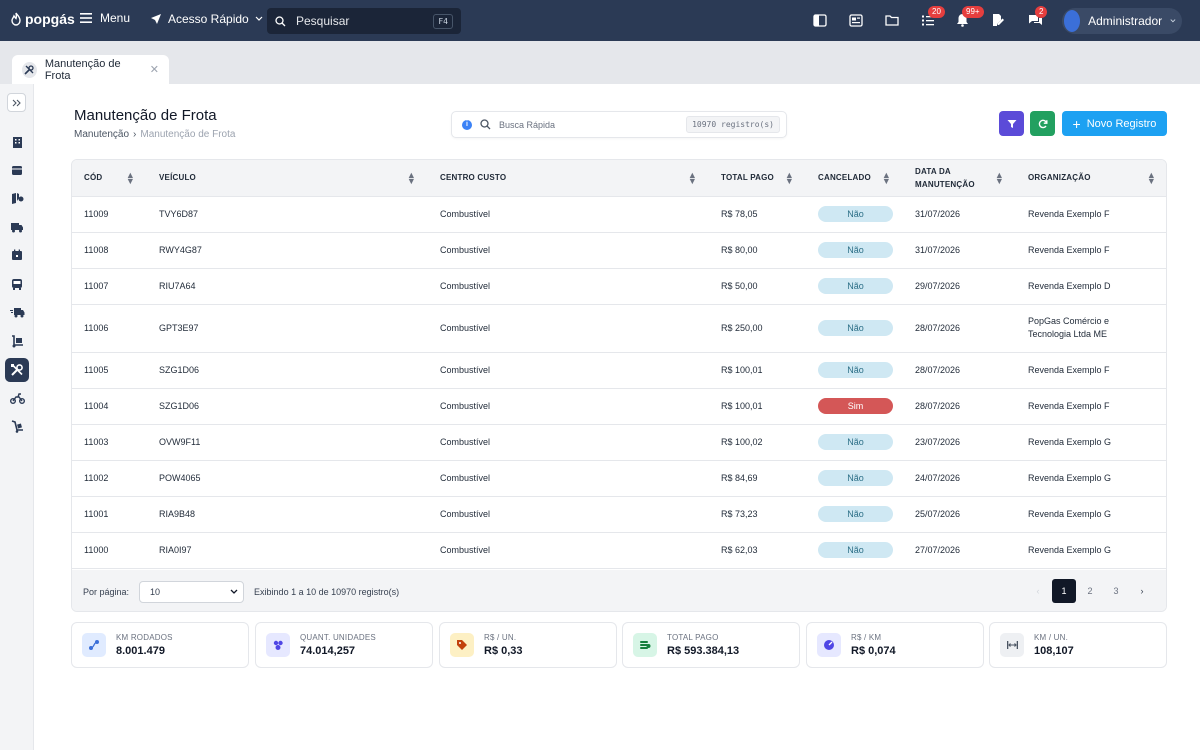 The image size is (1200, 750). Describe the element at coordinates (1038, 591) in the screenshot. I see `prev-page-button: ‹` at that location.